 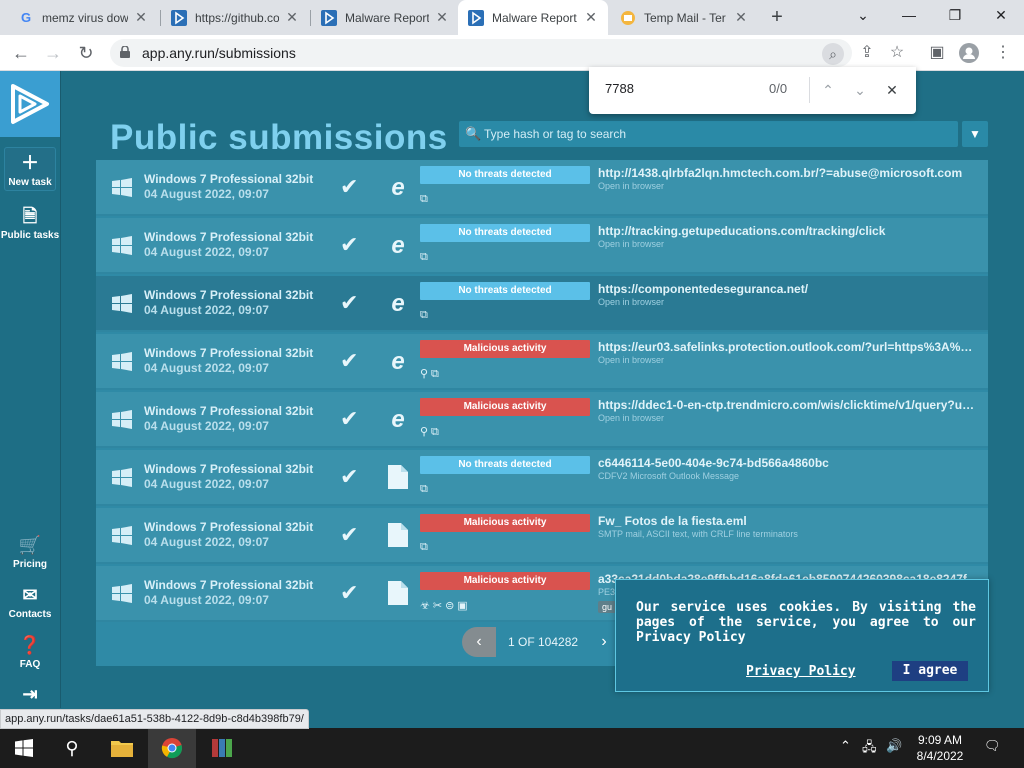 I want to click on prev-page-button: ‹, so click(x=479, y=642).